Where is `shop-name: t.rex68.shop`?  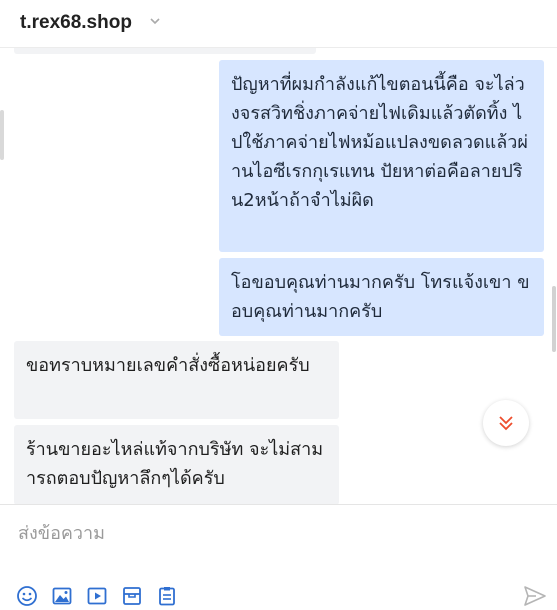
shop-name: t.rex68.shop is located at coordinates (76, 23).